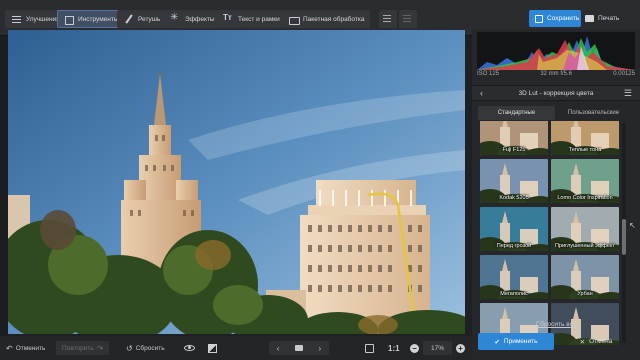  I want to click on preset-label: Kodak 5205, so click(514, 198).